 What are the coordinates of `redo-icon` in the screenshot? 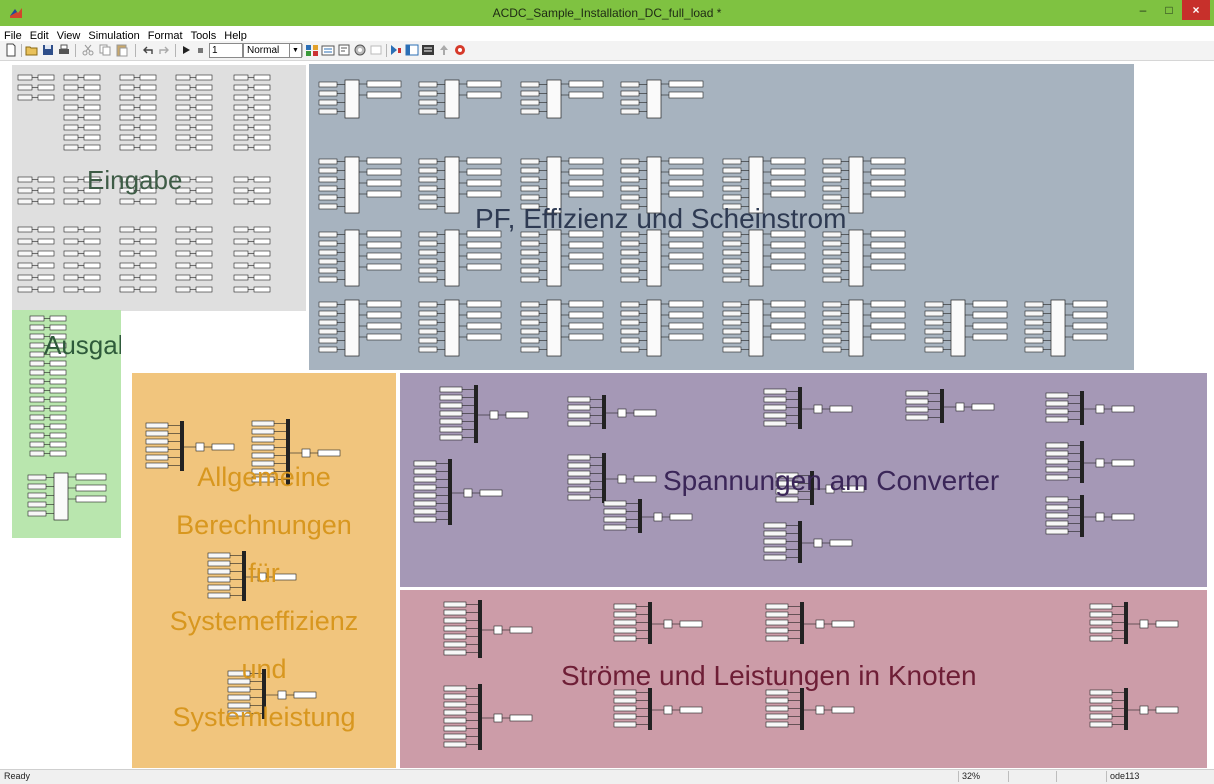 It's located at (164, 50).